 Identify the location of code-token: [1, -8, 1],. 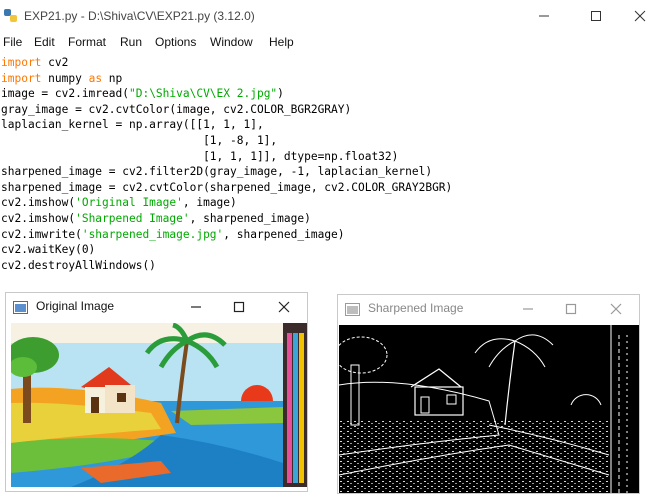
(139, 140).